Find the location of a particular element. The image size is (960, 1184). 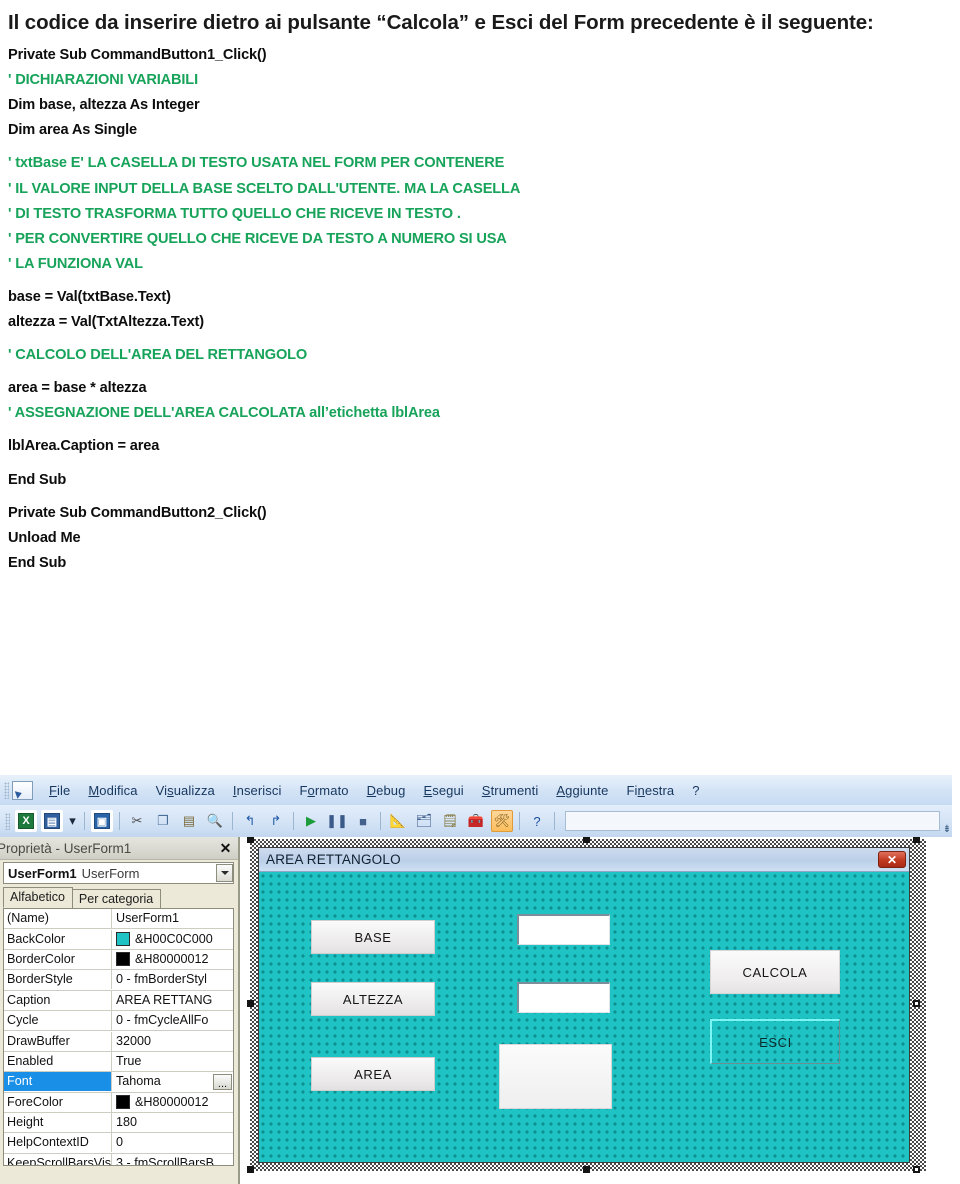

properties-tabs: Alfabetico Per categoria is located at coordinates (120, 897).